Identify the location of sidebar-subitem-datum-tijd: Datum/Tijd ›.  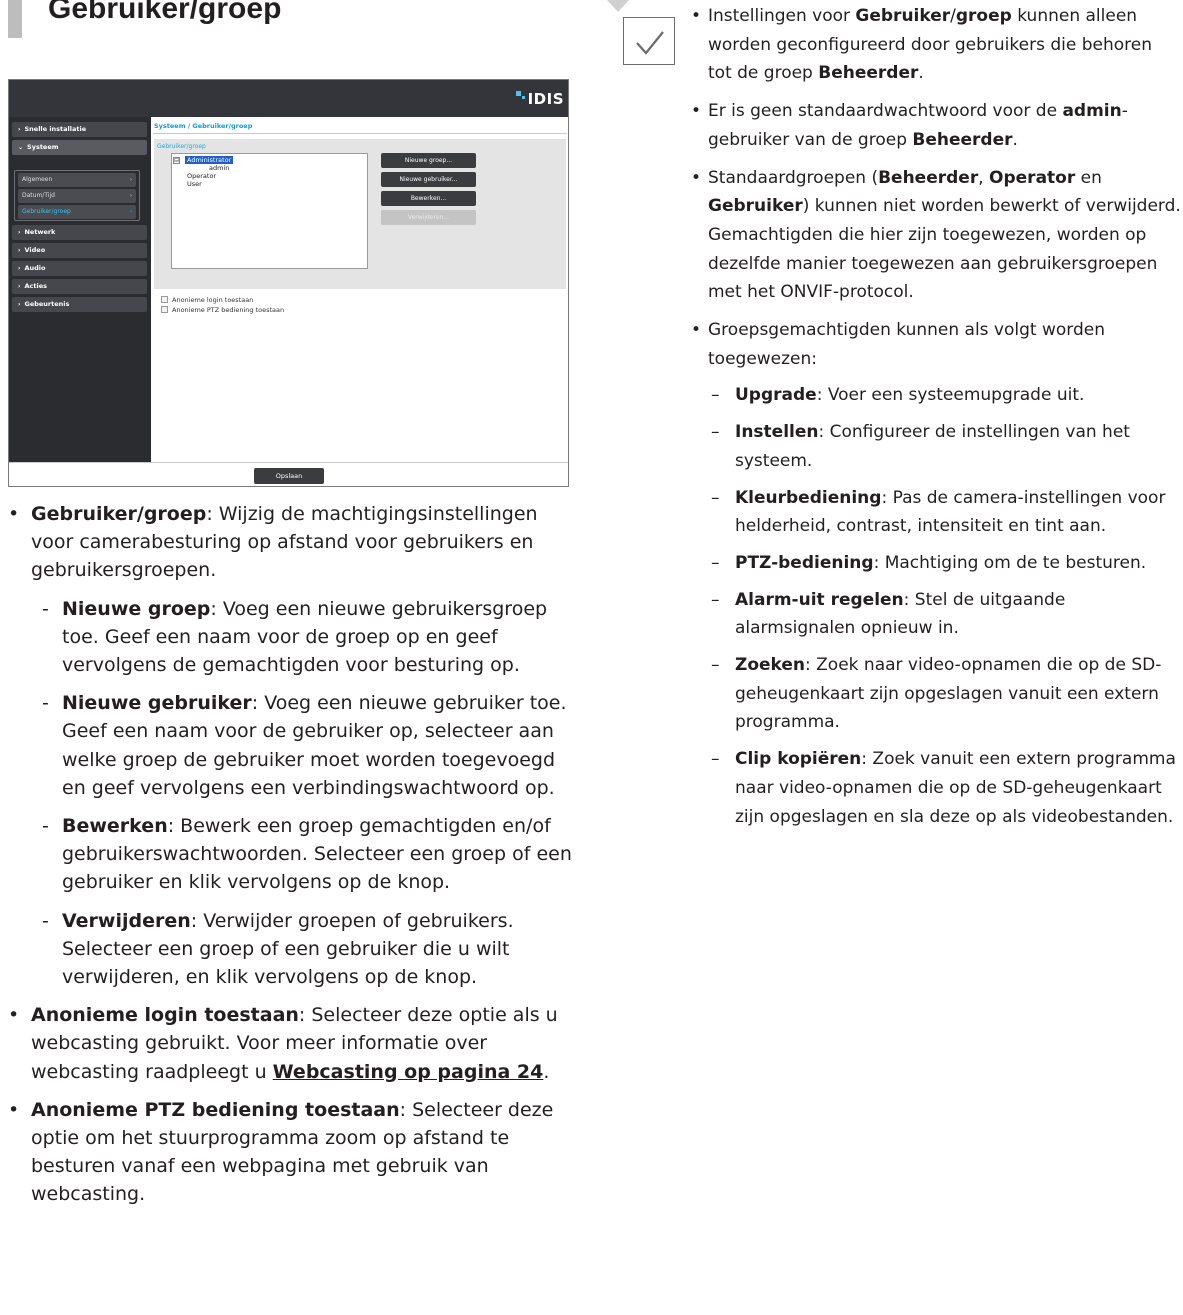
(77, 196).